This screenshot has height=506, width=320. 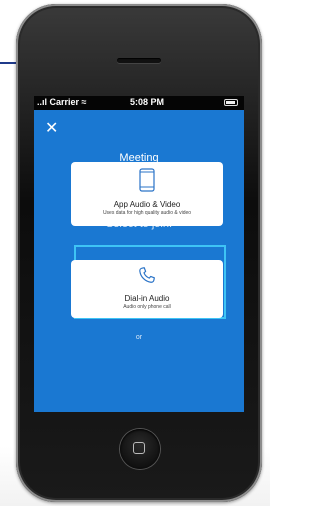 I want to click on option-title: App Audio & Video, so click(x=147, y=204).